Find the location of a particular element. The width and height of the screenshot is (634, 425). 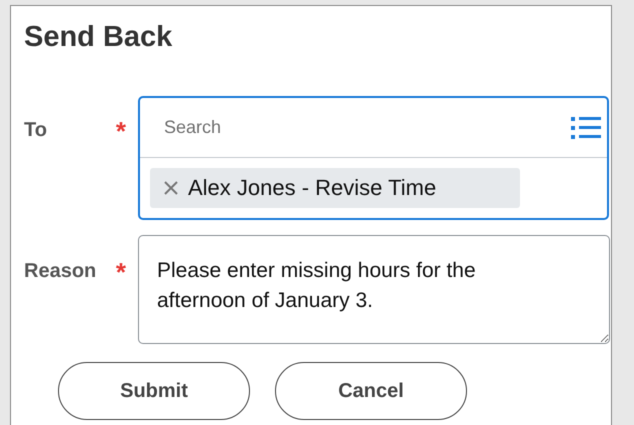

cancel-button: Cancel is located at coordinates (371, 391).